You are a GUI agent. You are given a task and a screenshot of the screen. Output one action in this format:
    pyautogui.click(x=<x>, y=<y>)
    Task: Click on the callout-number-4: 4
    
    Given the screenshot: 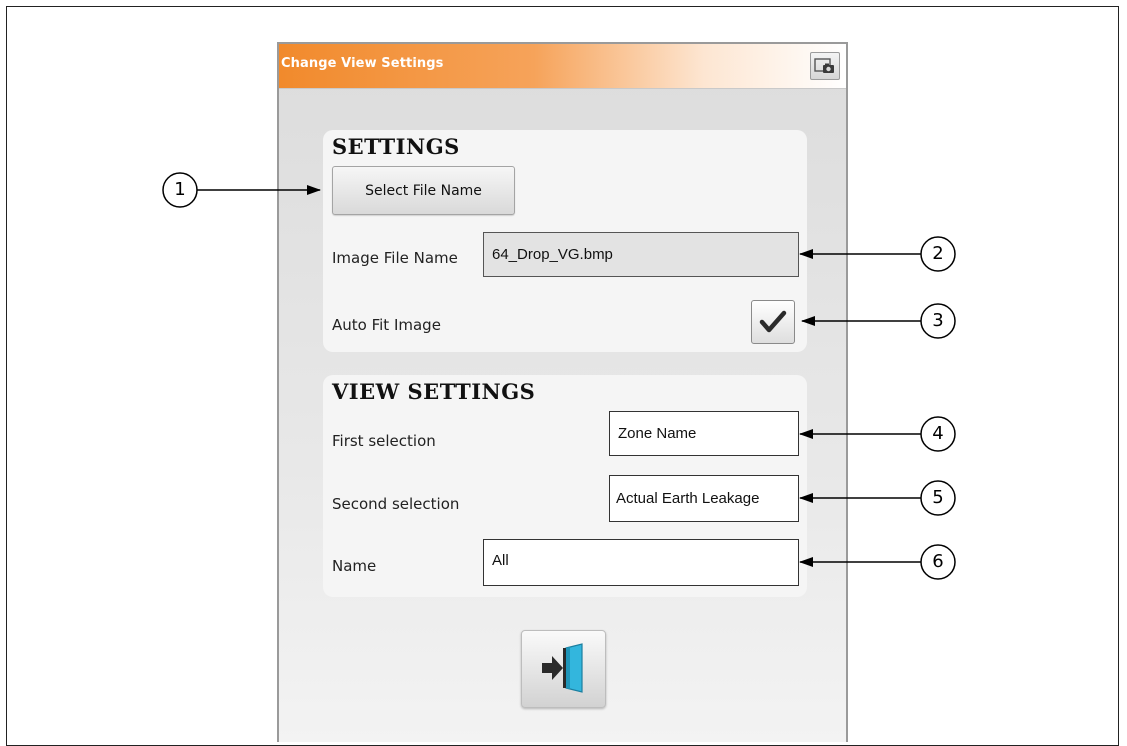 What is the action you would take?
    pyautogui.click(x=938, y=433)
    